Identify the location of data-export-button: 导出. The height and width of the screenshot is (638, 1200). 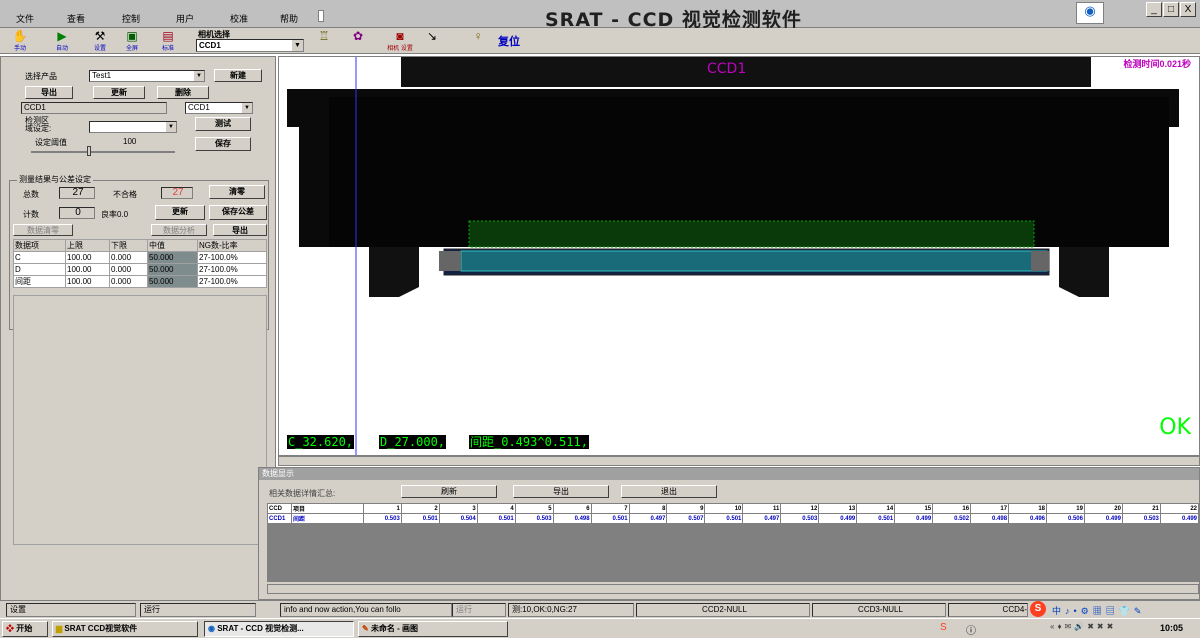
(561, 491).